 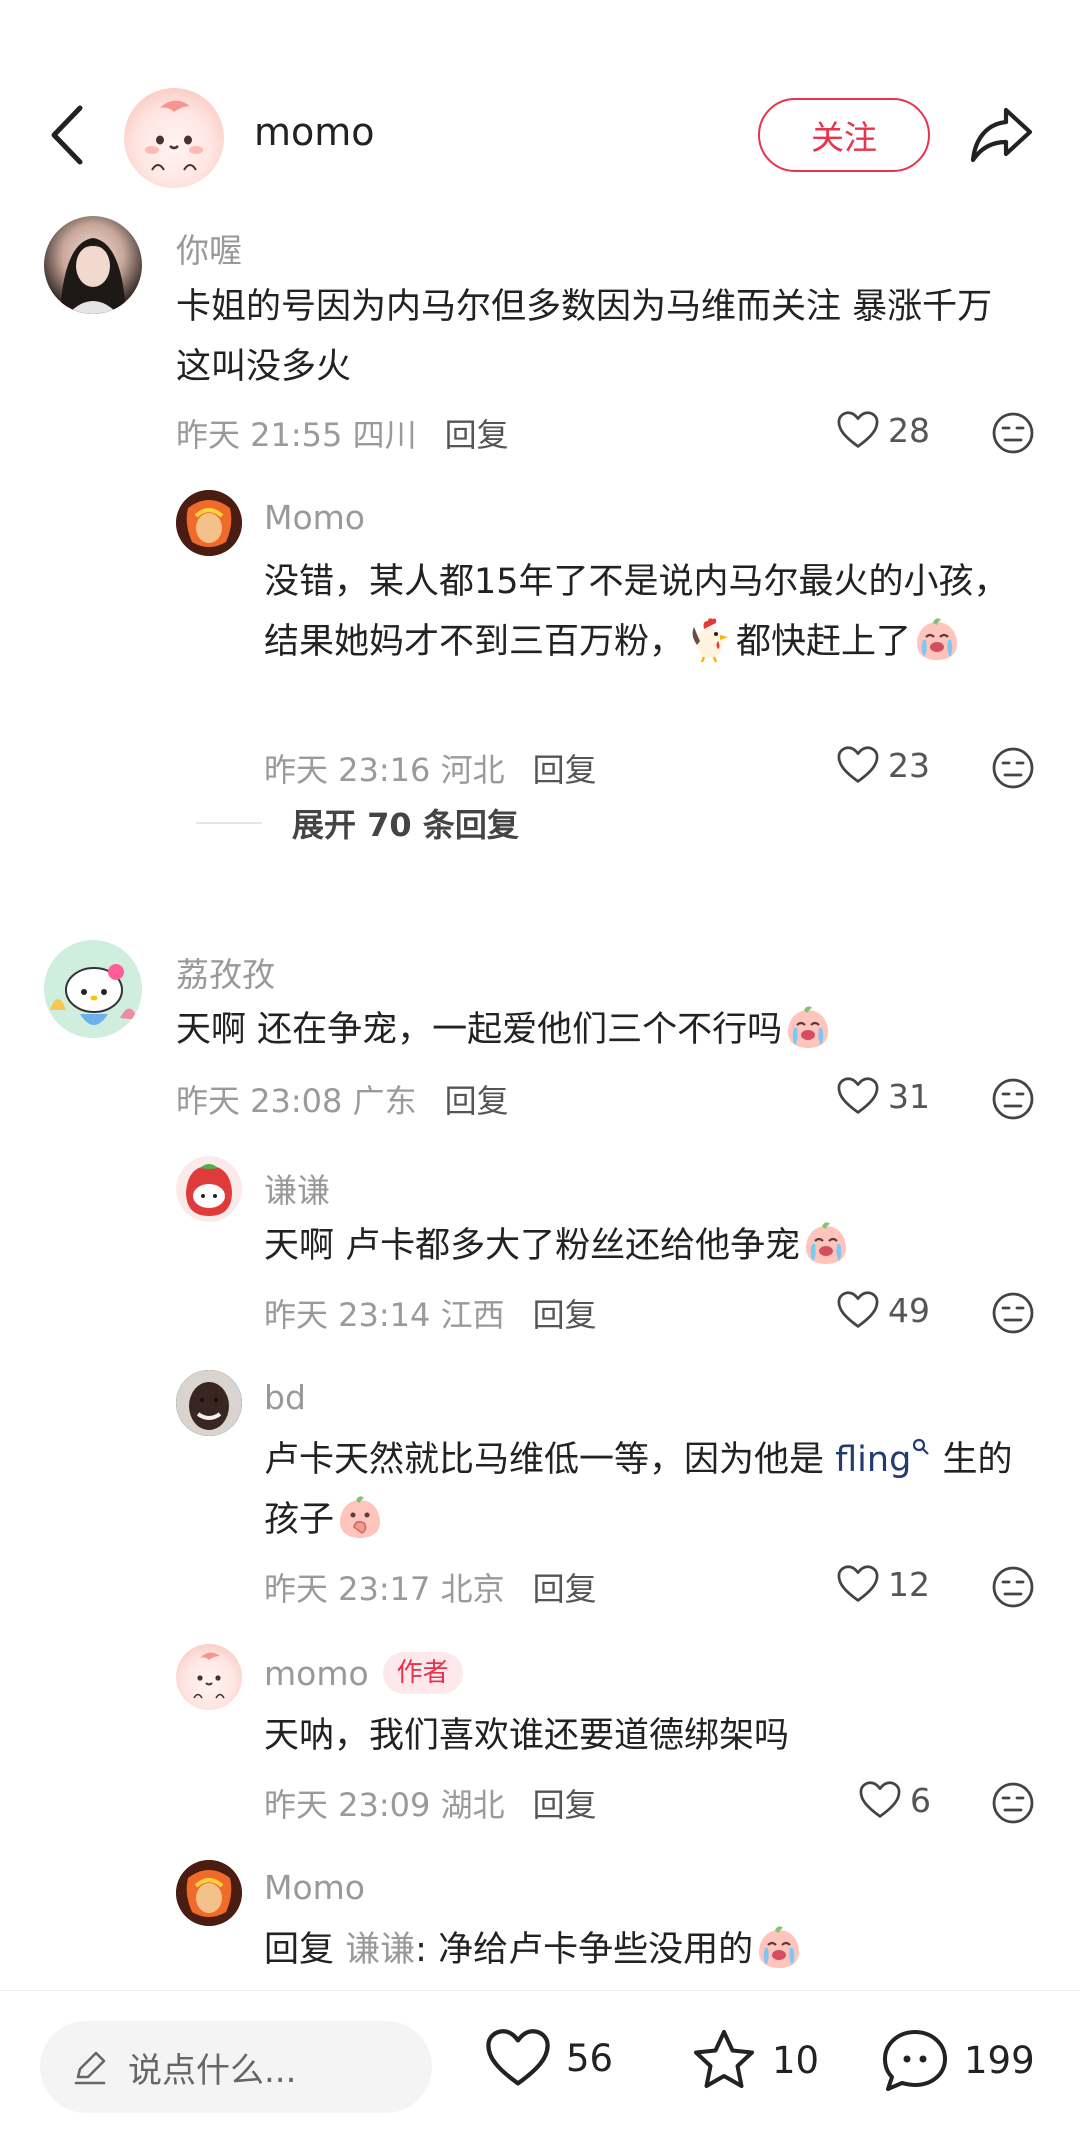 What do you see at coordinates (296, 435) in the screenshot?
I see `comment-time-location: 昨天 21:55 四川` at bounding box center [296, 435].